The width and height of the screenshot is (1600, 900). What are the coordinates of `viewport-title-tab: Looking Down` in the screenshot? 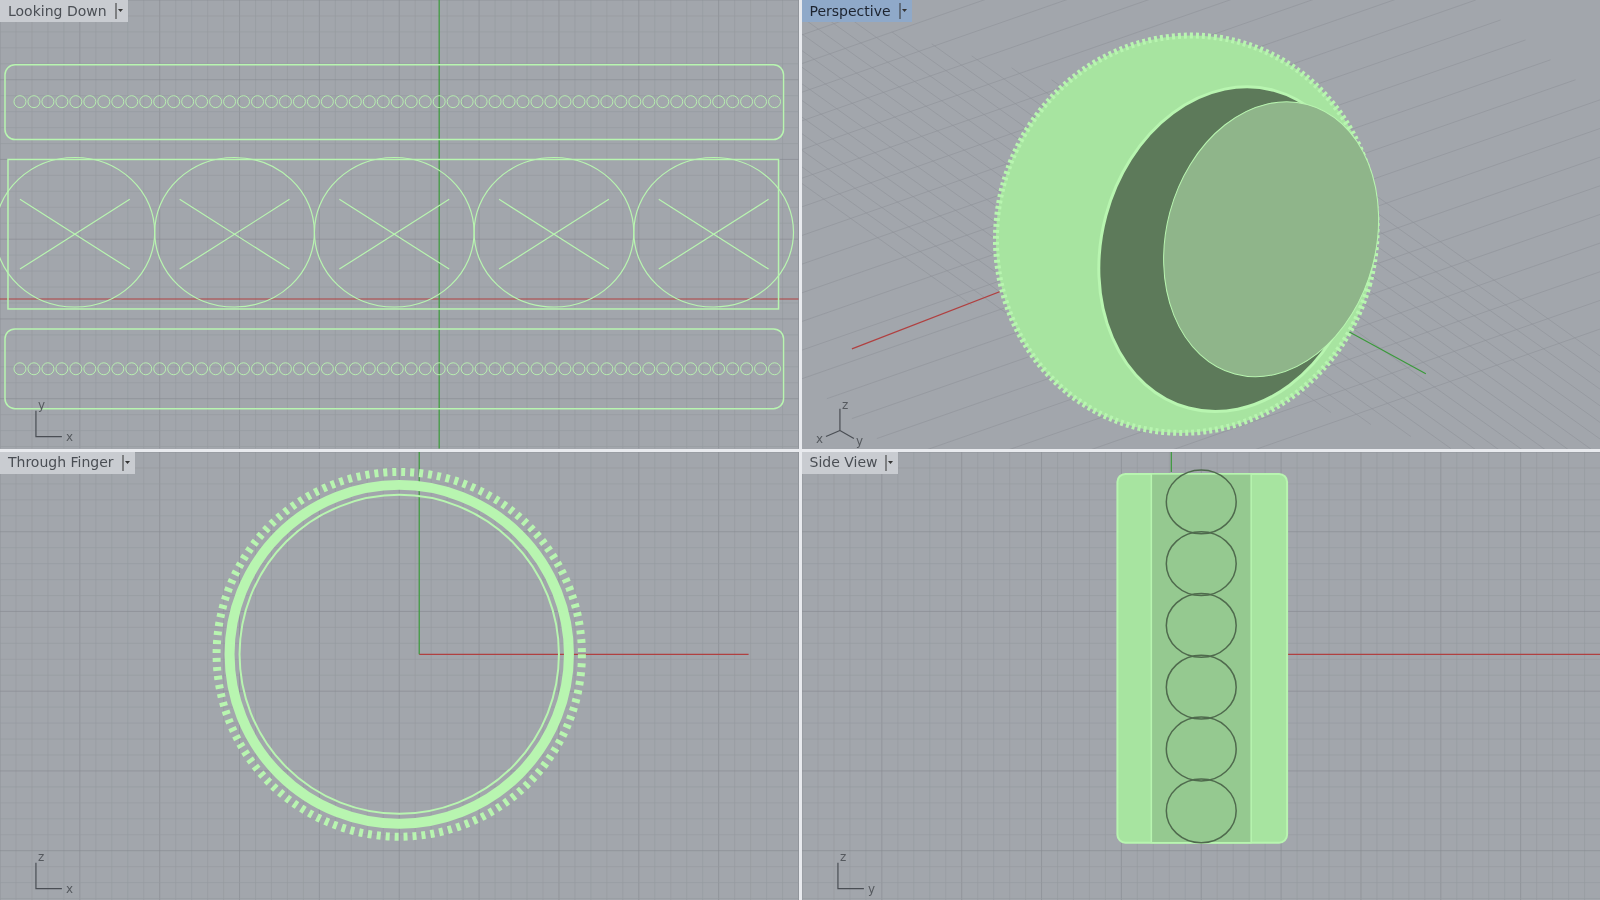 It's located at (64, 11).